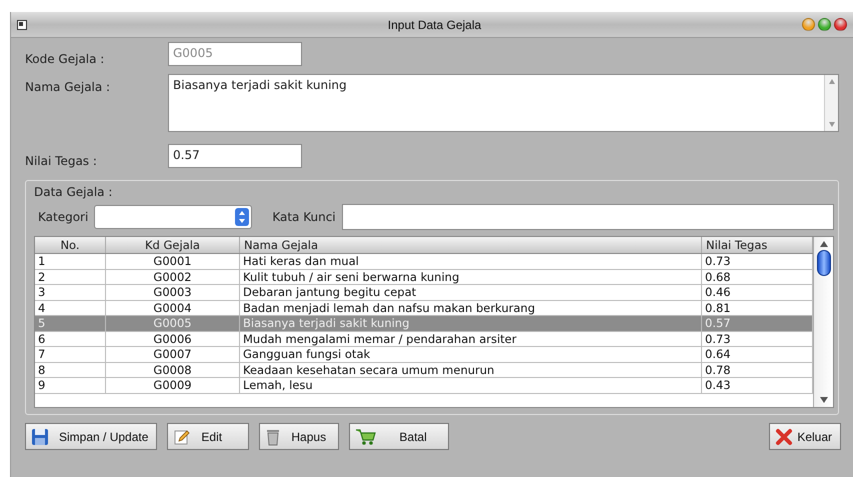  Describe the element at coordinates (70, 245) in the screenshot. I see `column-header: No.` at that location.